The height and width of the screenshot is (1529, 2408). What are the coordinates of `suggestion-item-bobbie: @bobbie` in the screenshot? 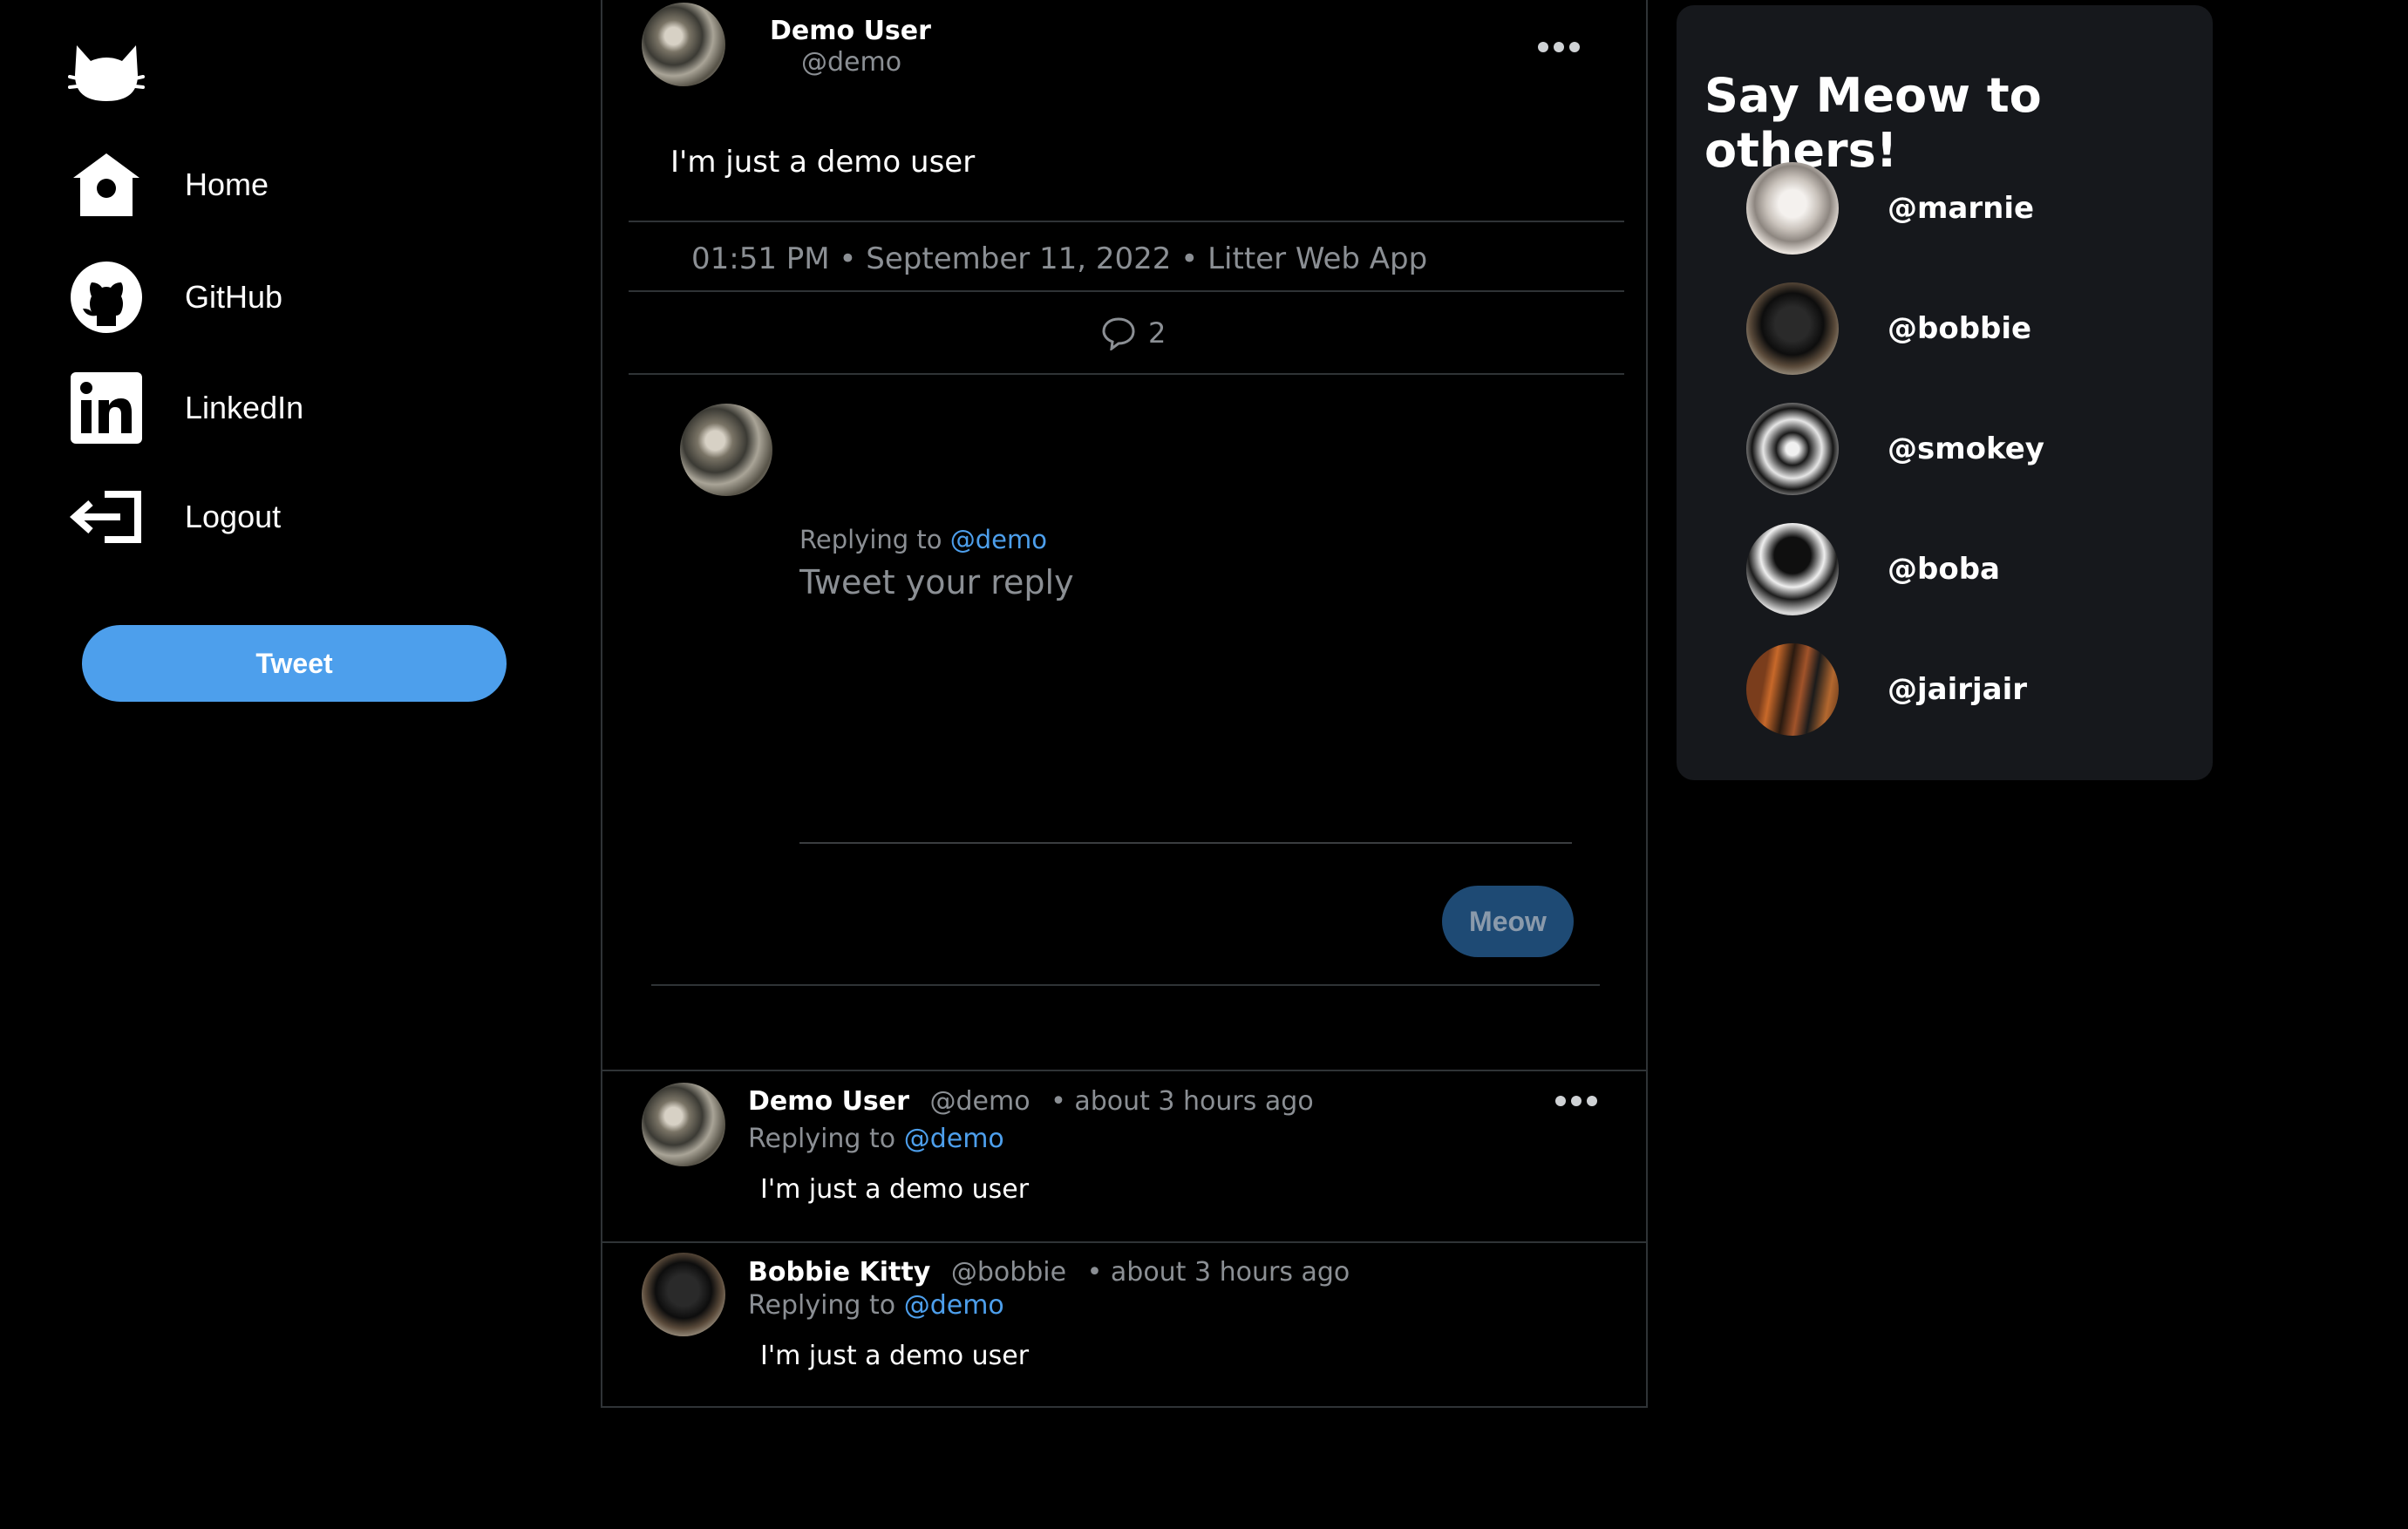 It's located at (1888, 328).